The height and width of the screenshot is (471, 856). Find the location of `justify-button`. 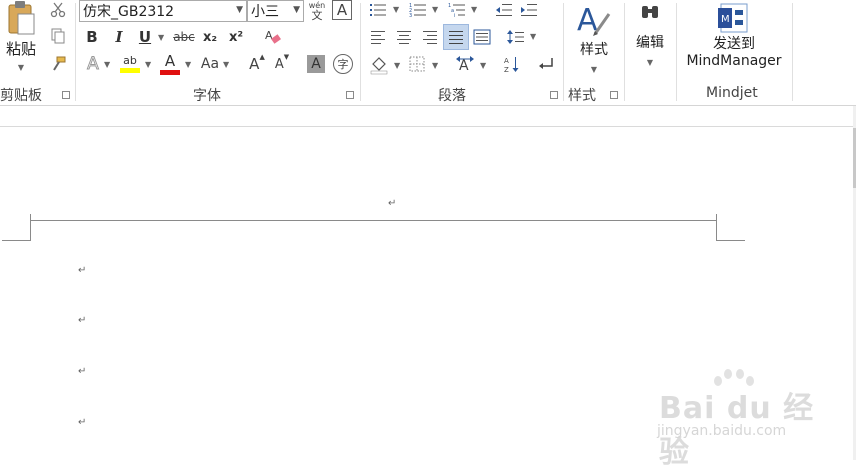

justify-button is located at coordinates (456, 37).